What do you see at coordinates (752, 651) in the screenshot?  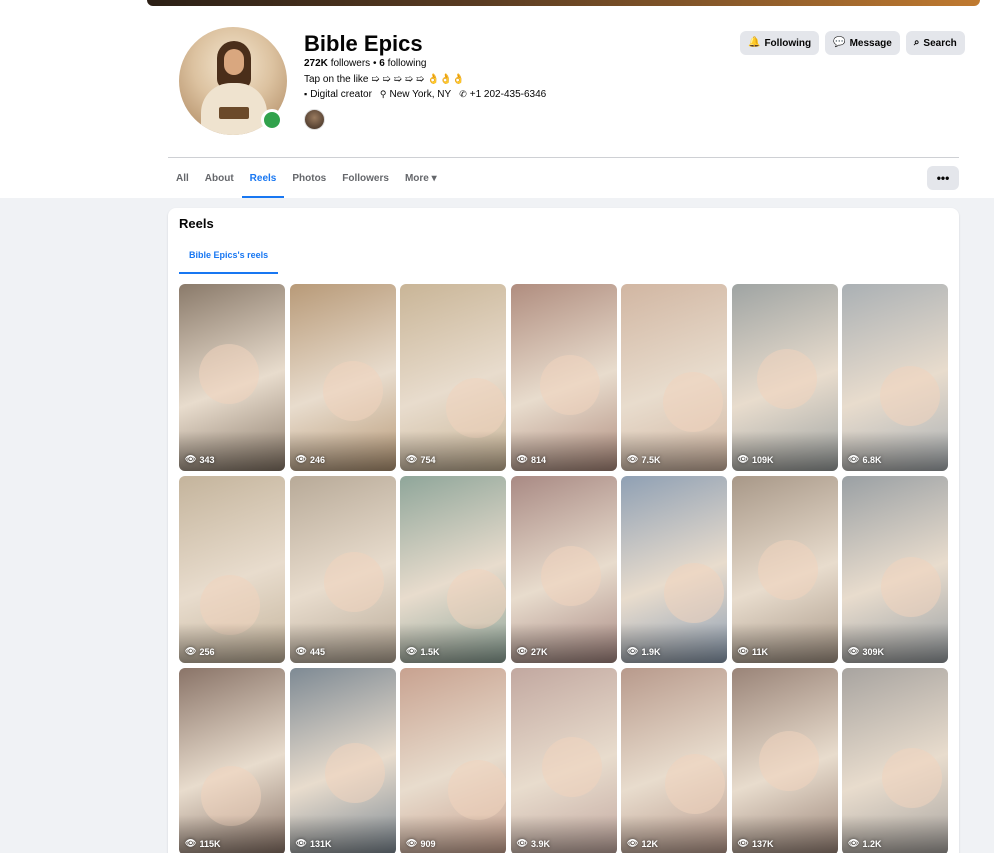 I see `reel-view-count: 👁 11K` at bounding box center [752, 651].